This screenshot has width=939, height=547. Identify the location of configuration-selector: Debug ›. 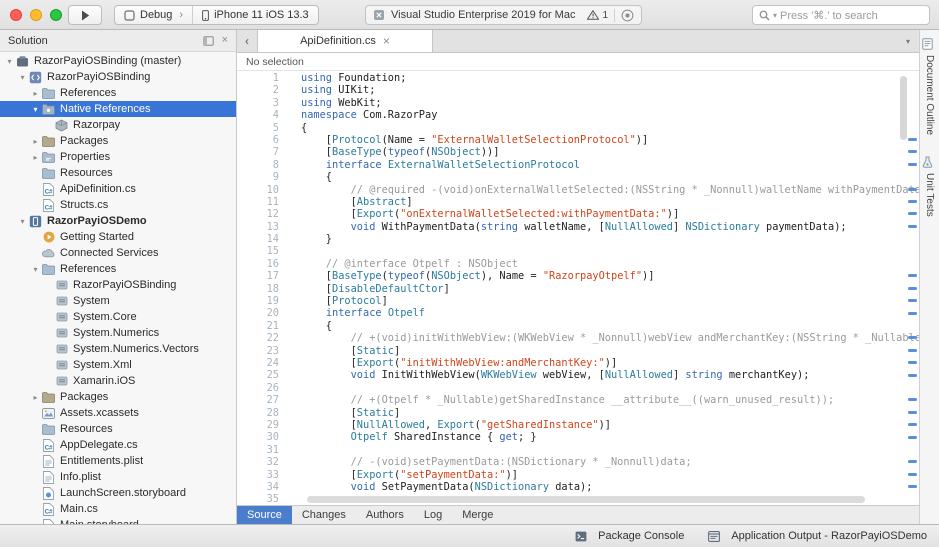
(153, 15).